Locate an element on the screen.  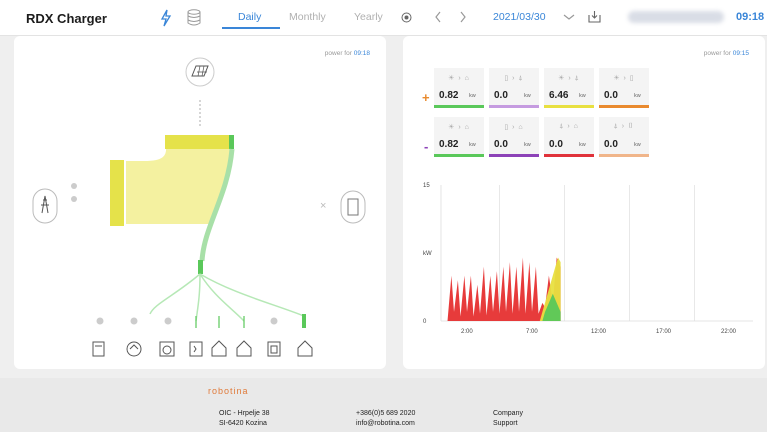
download-icon is located at coordinates (594, 16).